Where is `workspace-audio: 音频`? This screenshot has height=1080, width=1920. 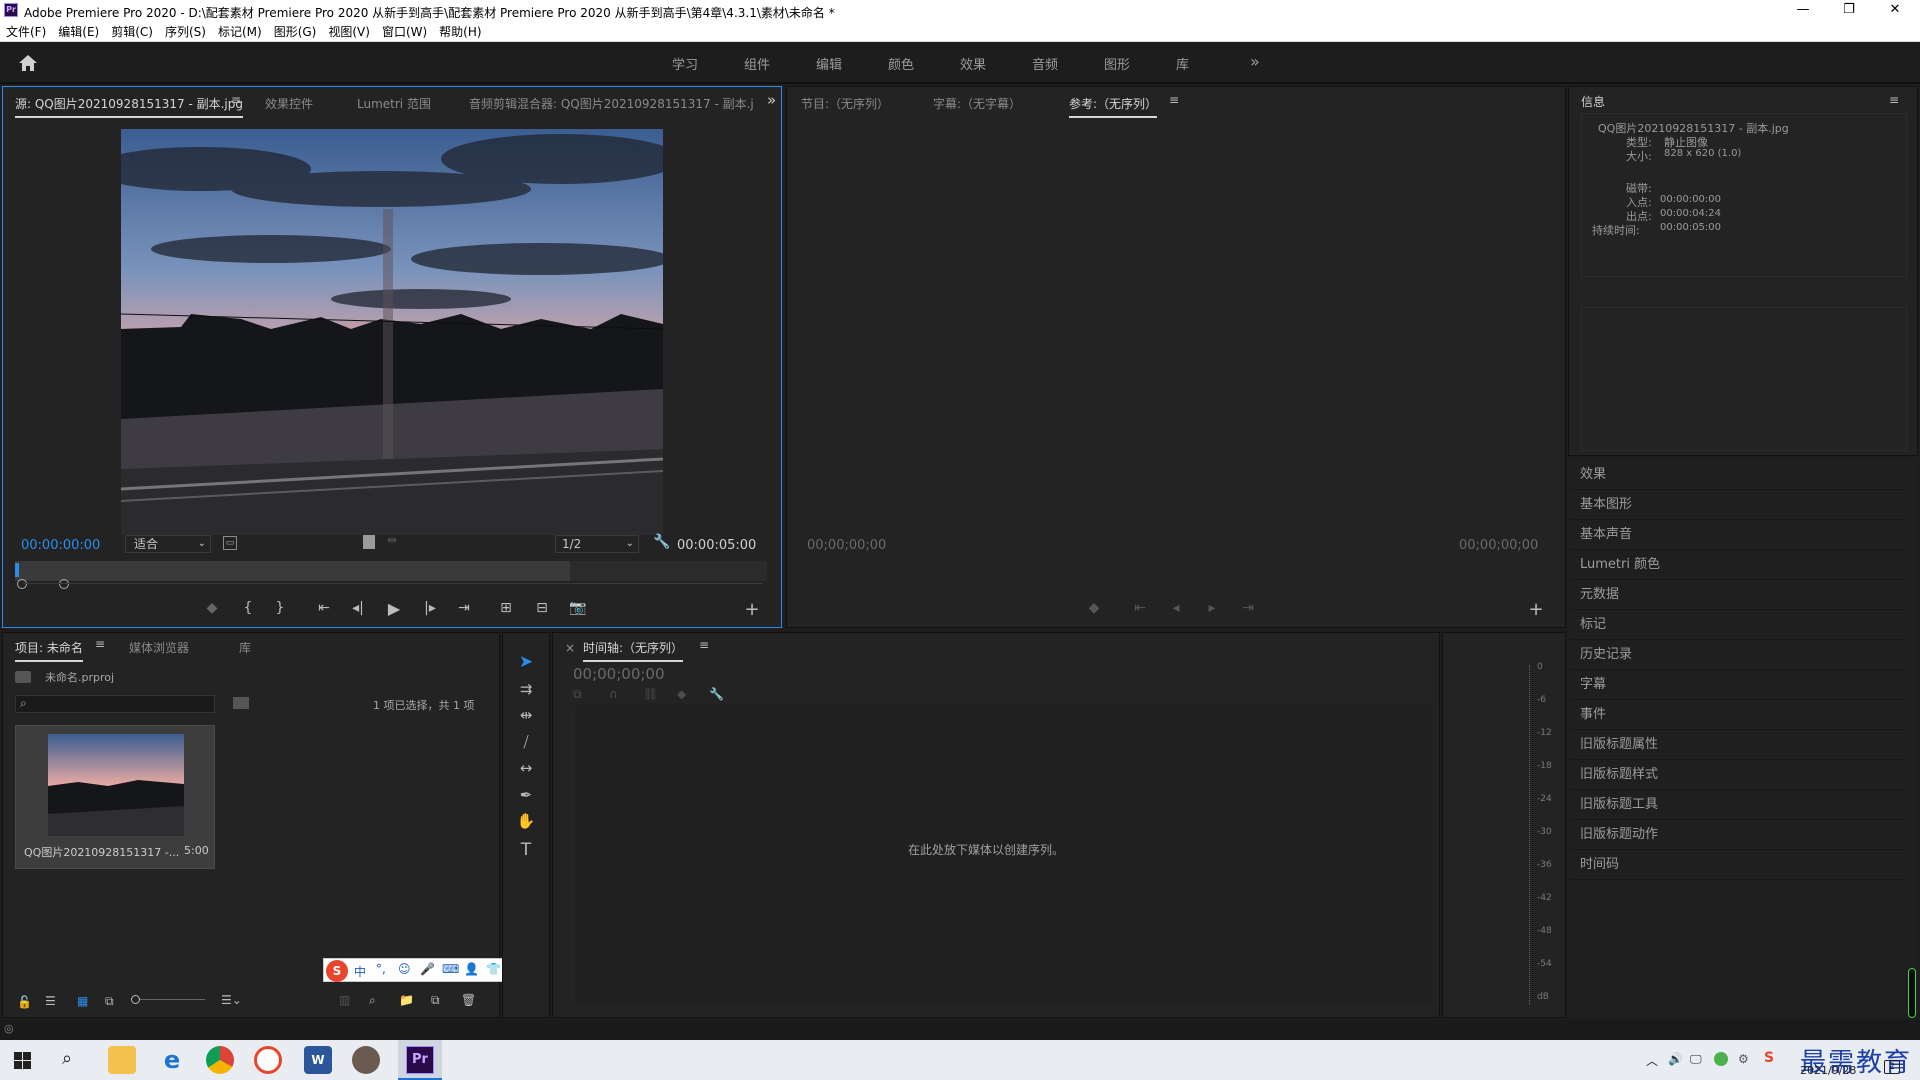 workspace-audio: 音频 is located at coordinates (1045, 63).